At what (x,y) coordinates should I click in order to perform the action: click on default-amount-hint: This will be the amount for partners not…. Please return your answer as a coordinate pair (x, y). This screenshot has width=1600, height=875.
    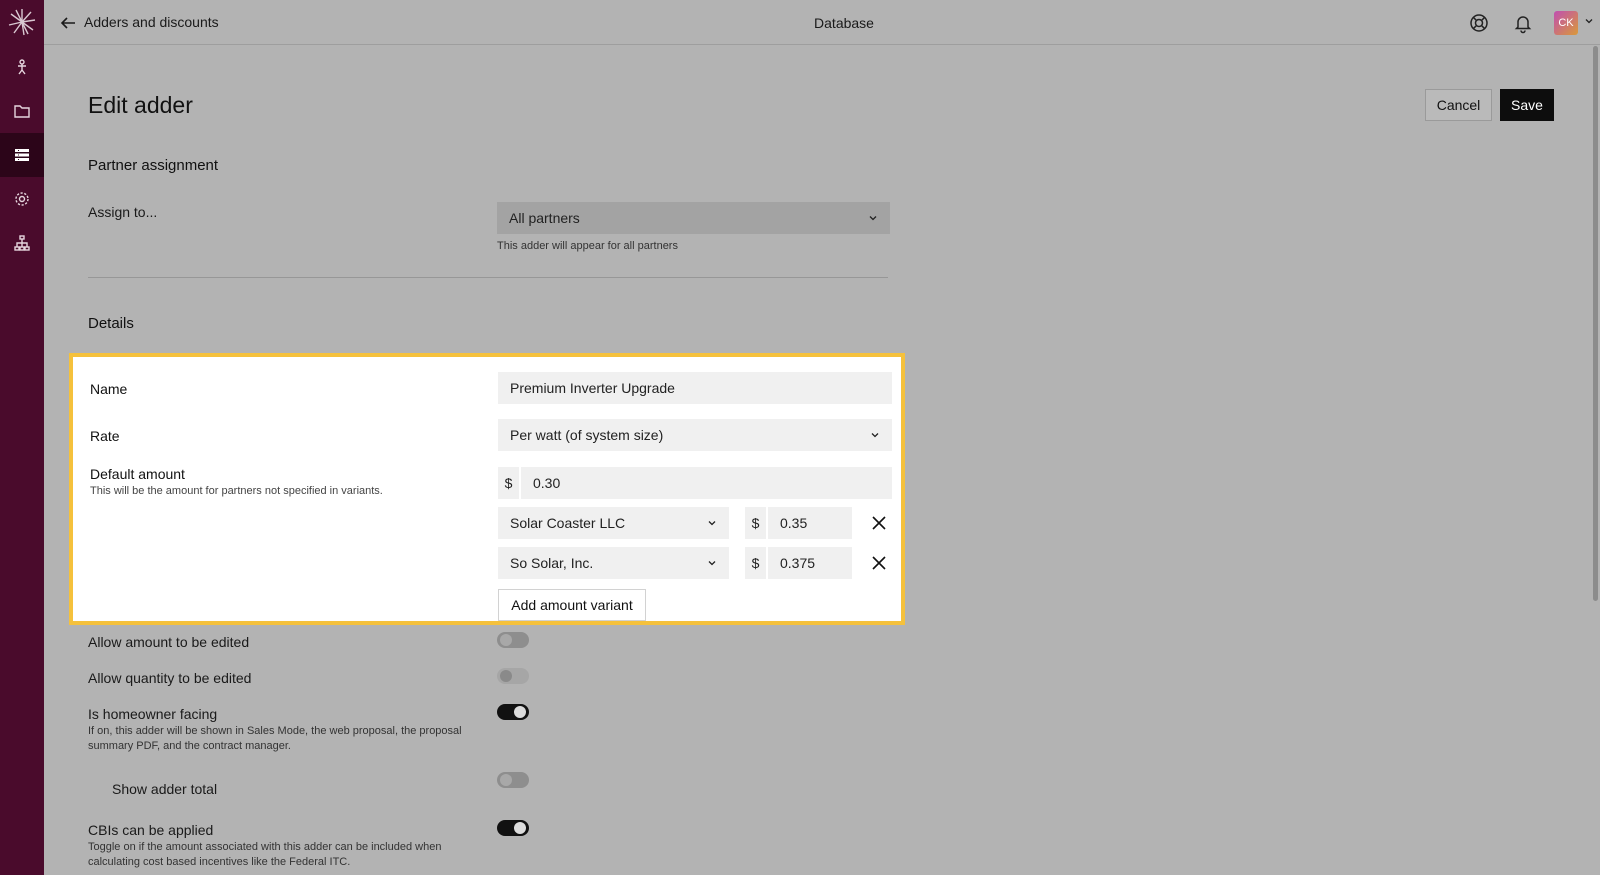
    Looking at the image, I should click on (236, 491).